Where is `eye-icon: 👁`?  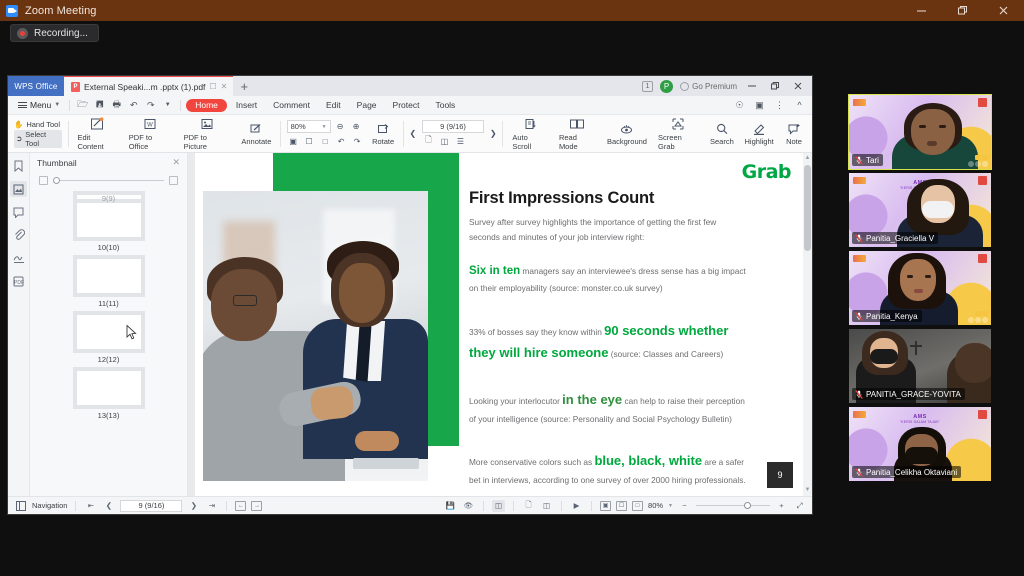
eye-icon: 👁 is located at coordinates (468, 506).